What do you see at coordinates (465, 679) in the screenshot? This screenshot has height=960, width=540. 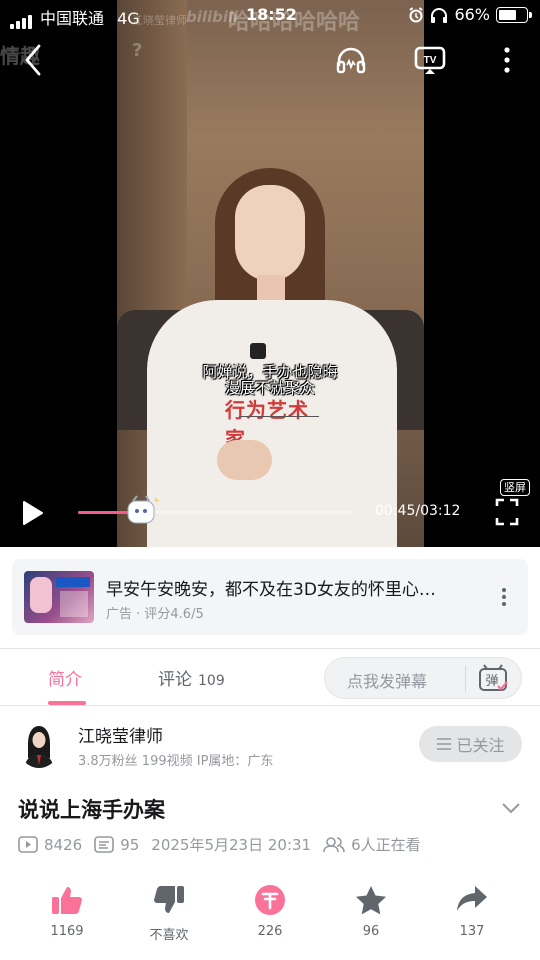 I see `danmaku-divider` at bounding box center [465, 679].